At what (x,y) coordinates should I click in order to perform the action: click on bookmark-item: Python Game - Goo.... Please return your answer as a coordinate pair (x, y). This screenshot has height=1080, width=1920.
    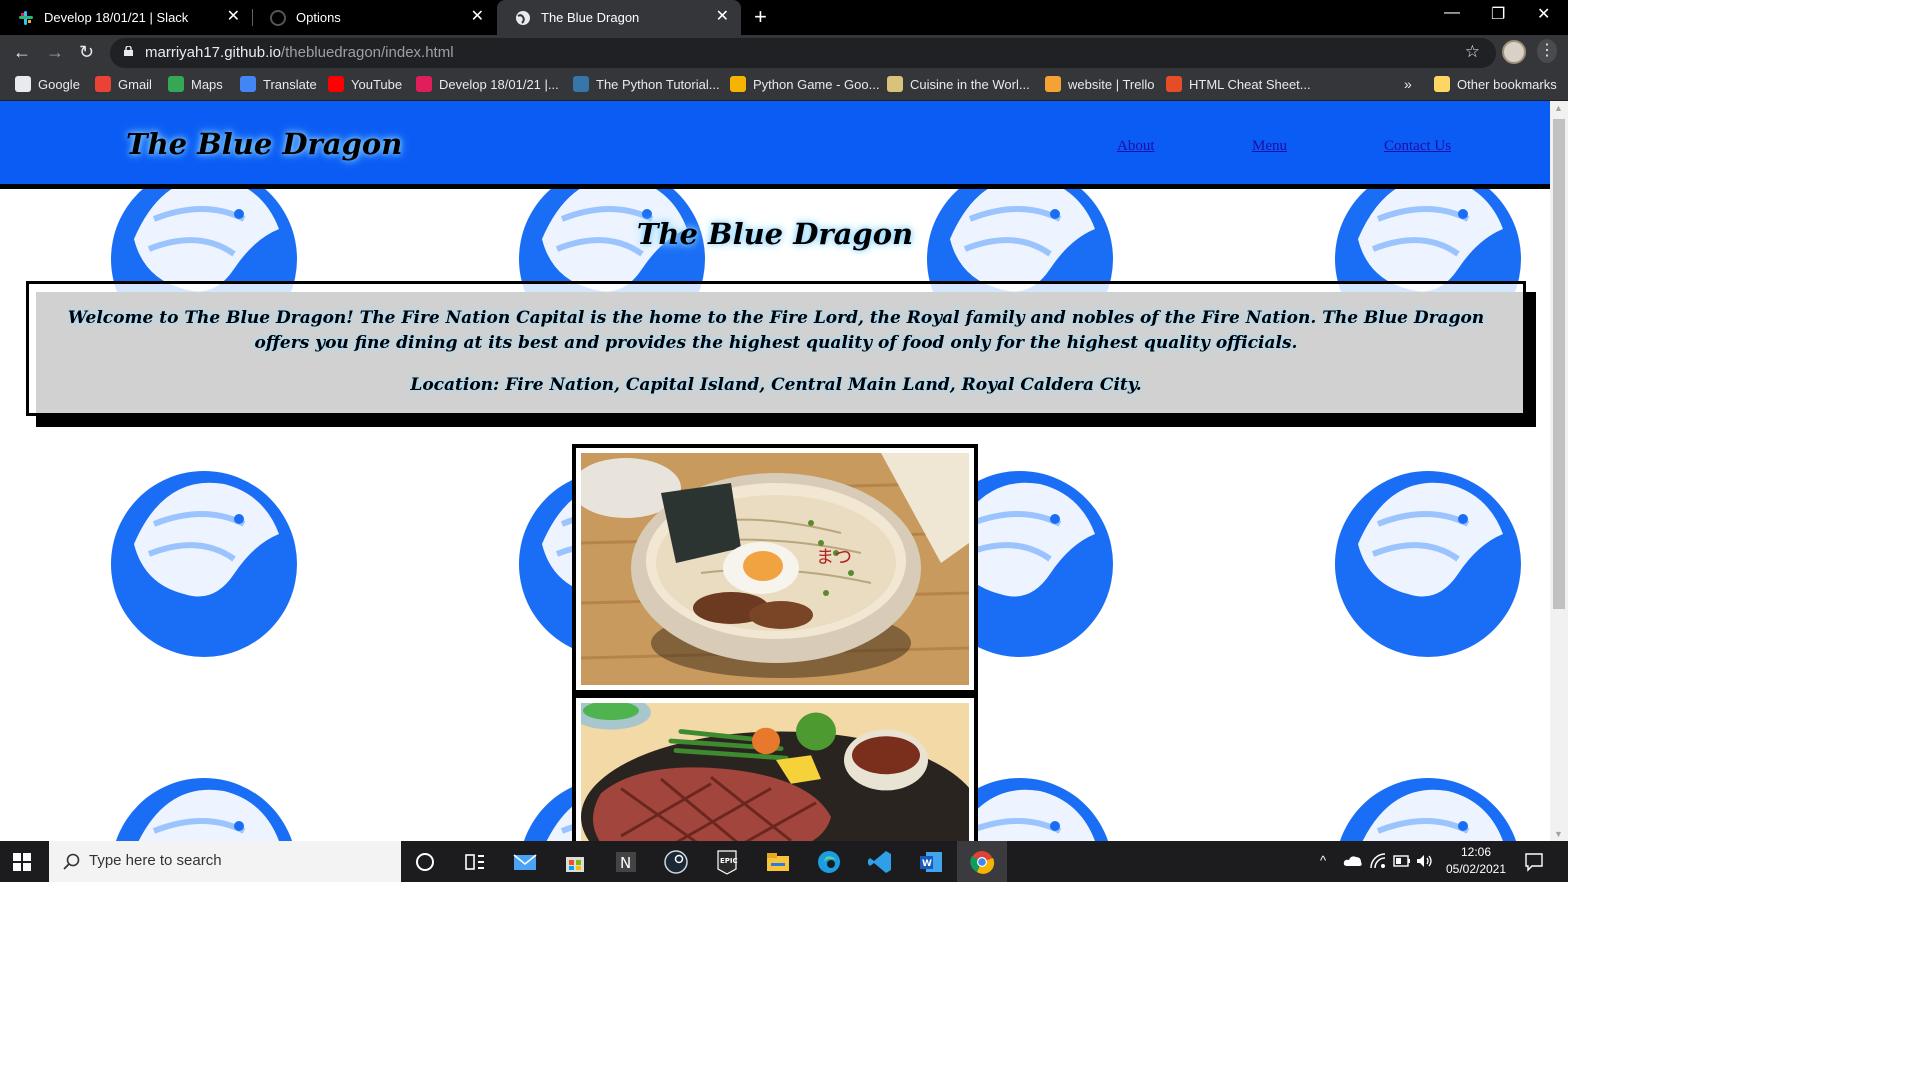
    Looking at the image, I should click on (804, 84).